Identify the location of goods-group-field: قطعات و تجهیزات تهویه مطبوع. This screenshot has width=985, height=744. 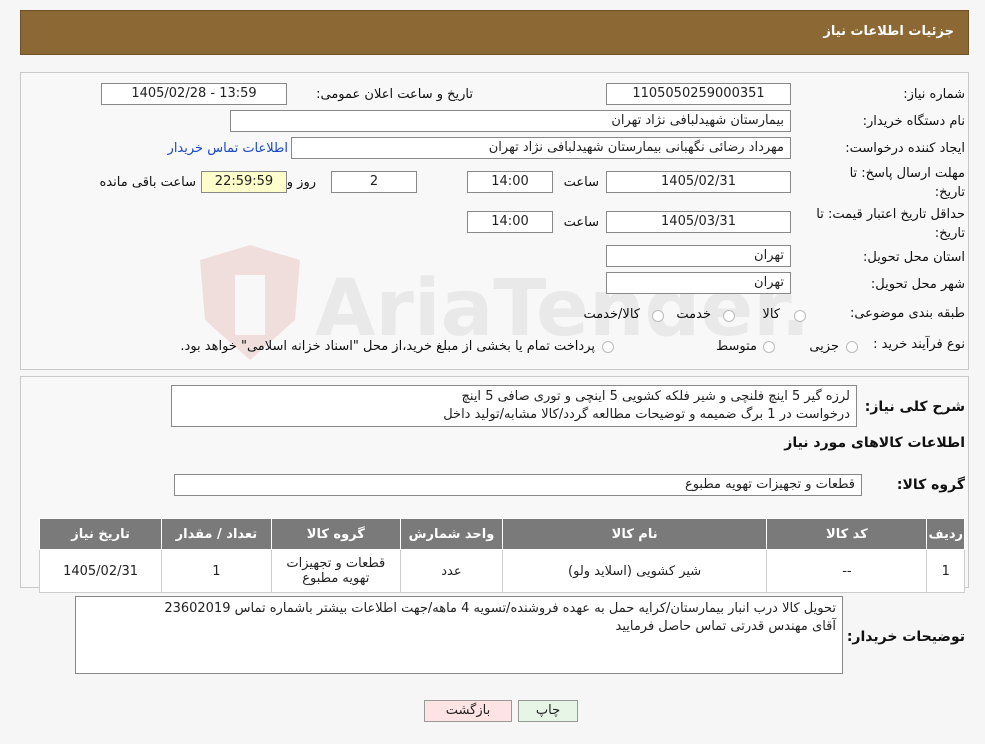
(518, 485).